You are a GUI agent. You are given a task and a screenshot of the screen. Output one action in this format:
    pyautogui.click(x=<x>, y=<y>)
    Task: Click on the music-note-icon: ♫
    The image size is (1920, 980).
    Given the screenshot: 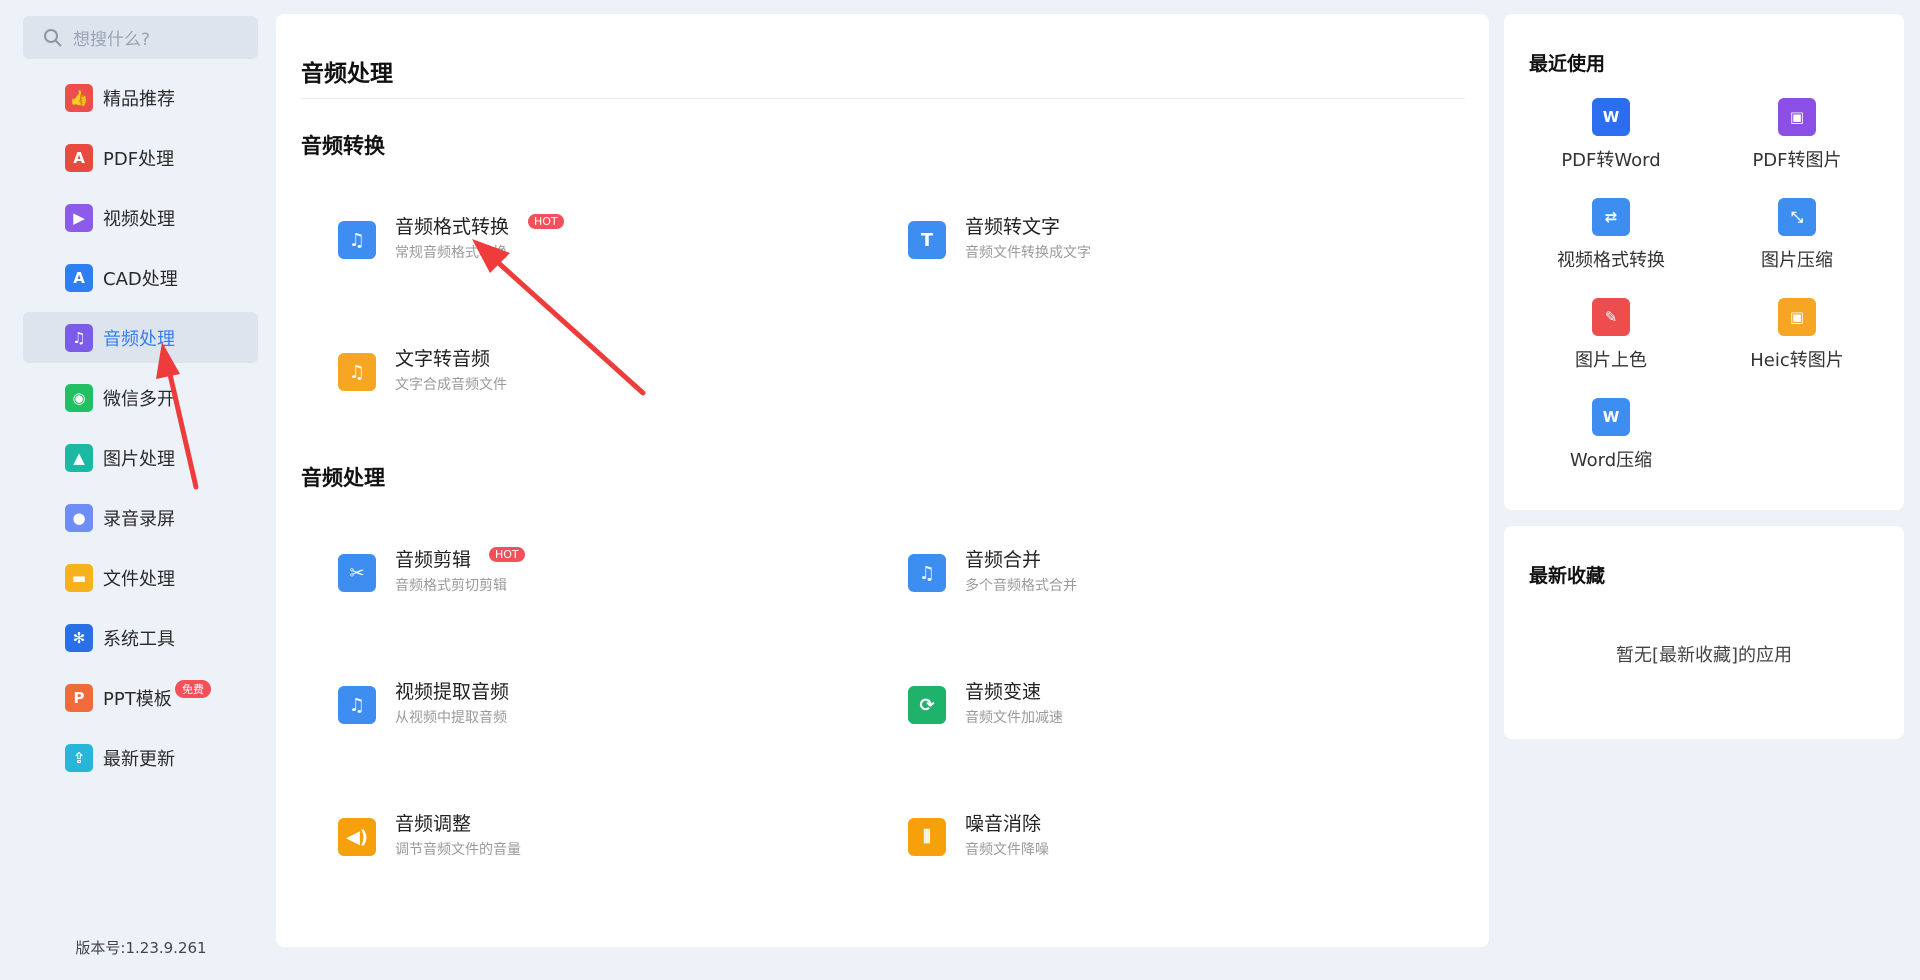 What is the action you would take?
    pyautogui.click(x=79, y=337)
    